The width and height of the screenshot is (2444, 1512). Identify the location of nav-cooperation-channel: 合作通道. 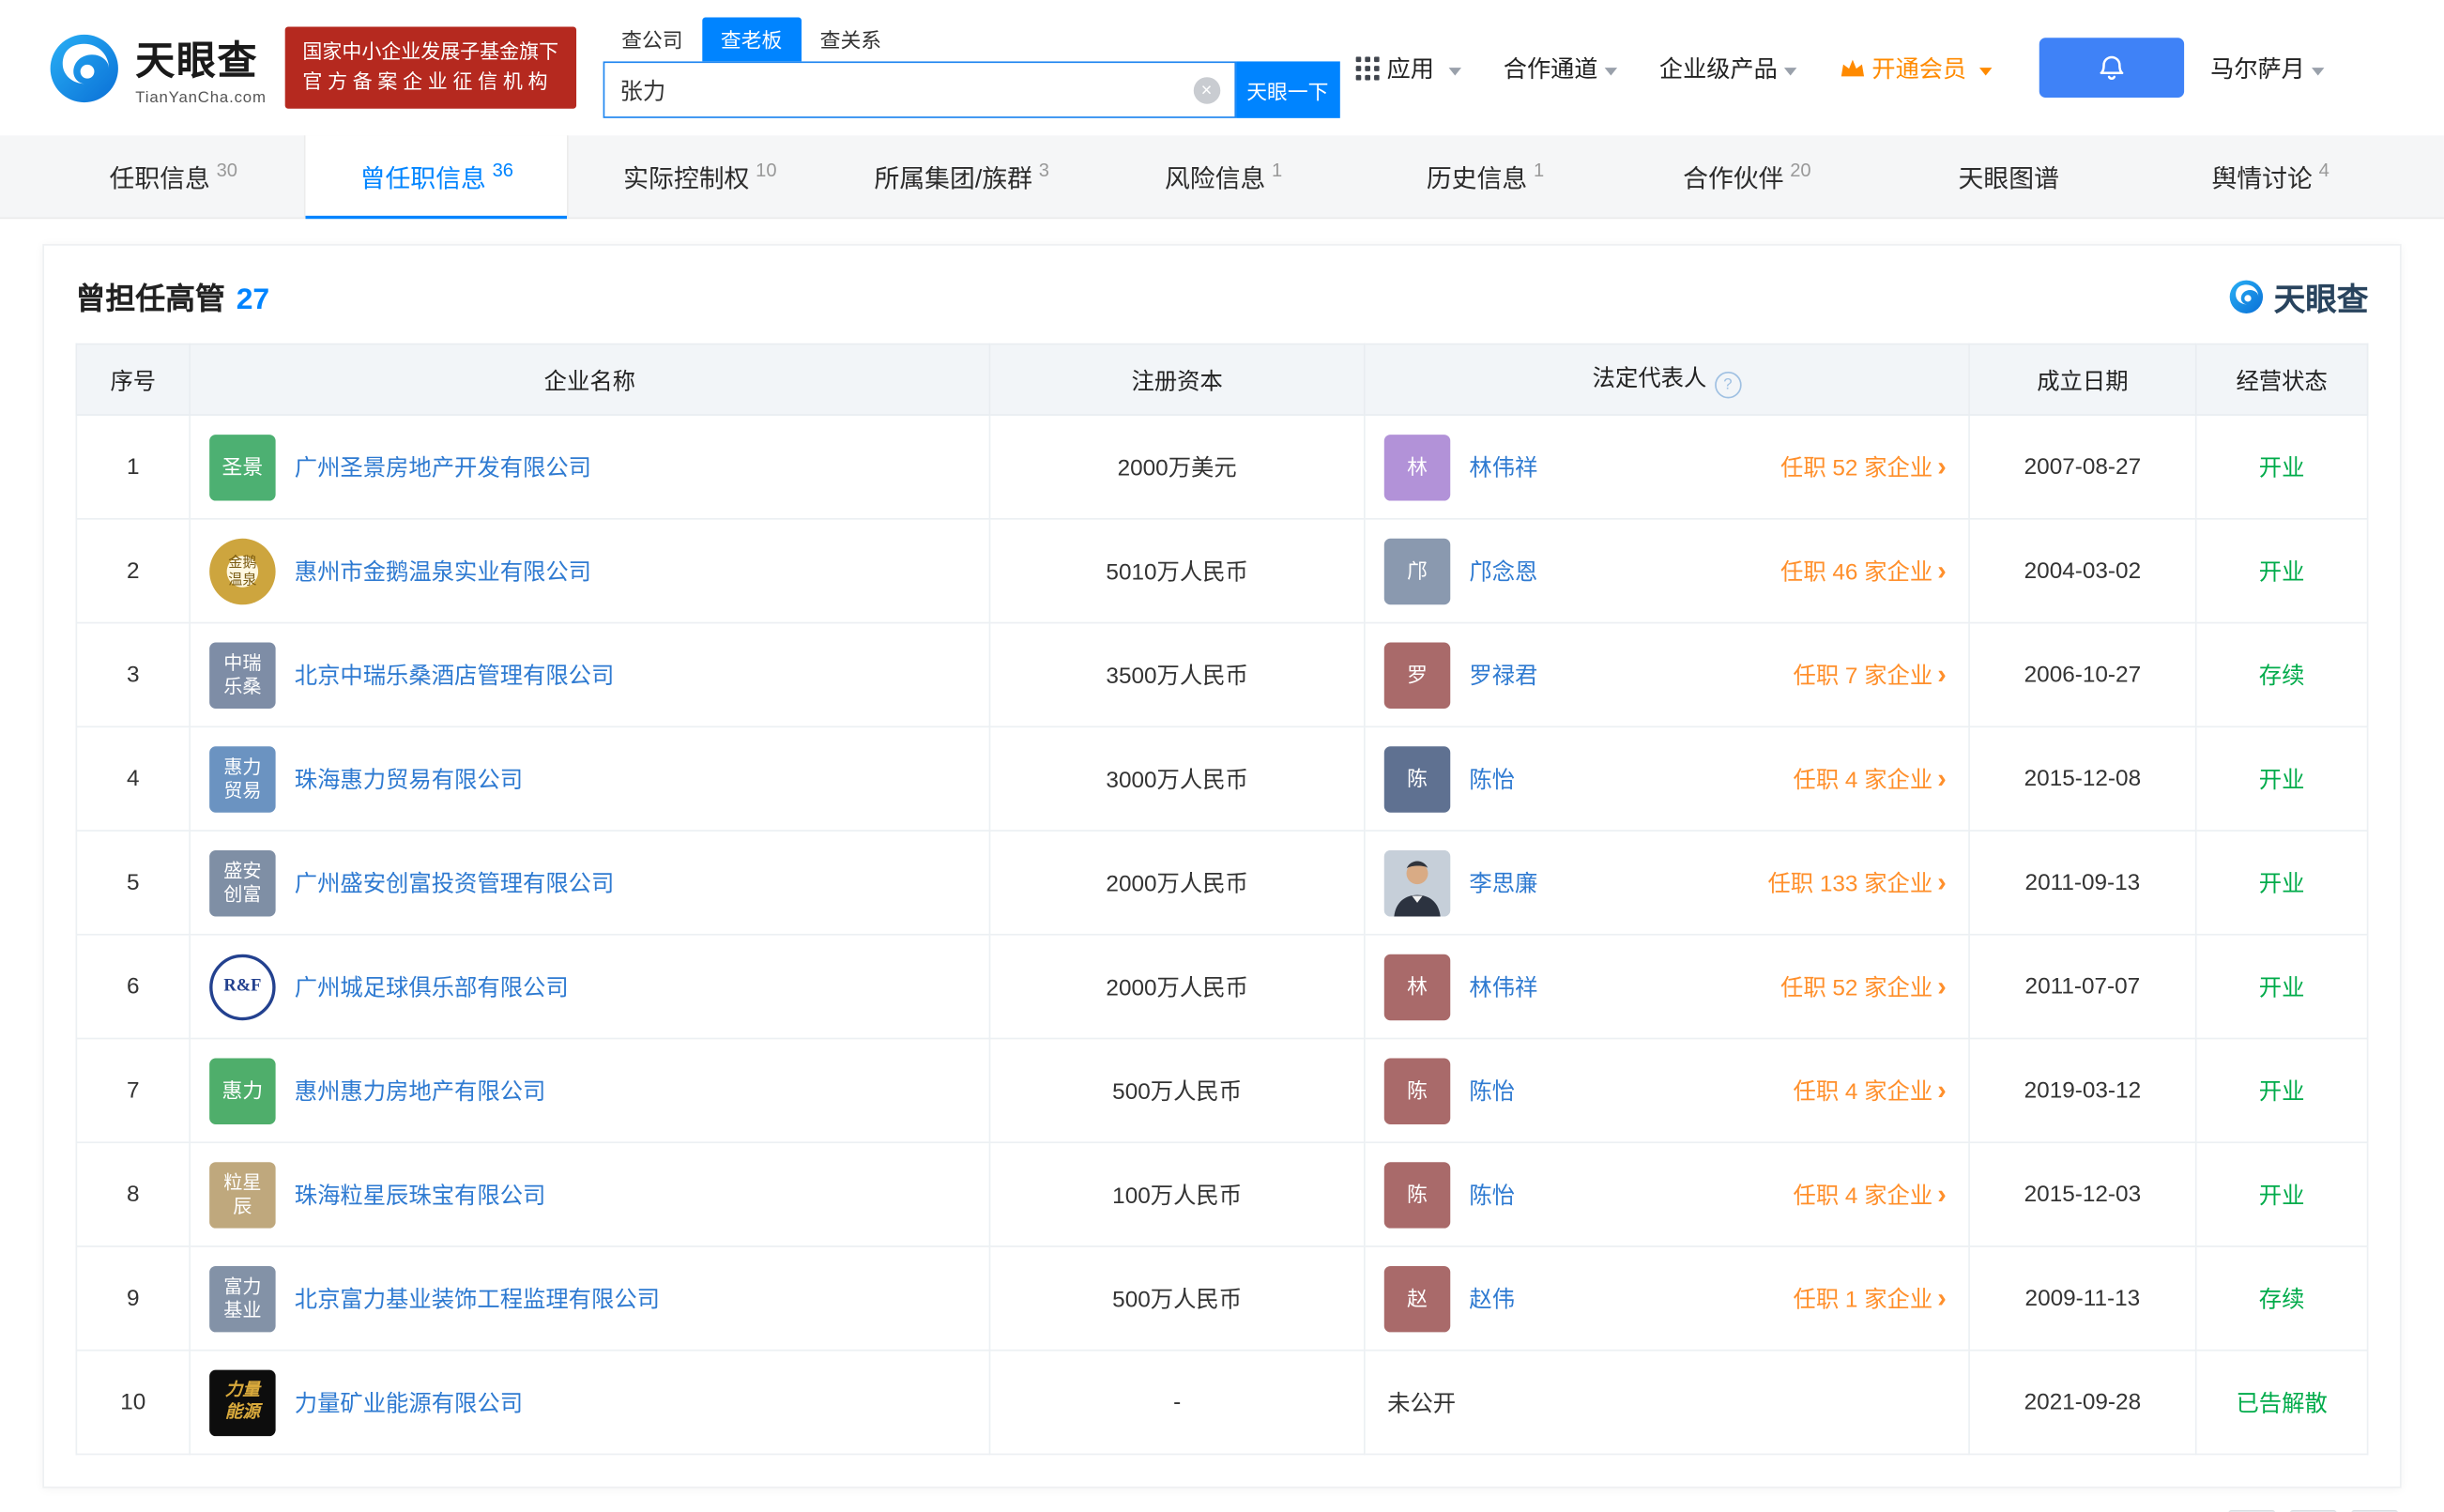
(1560, 68).